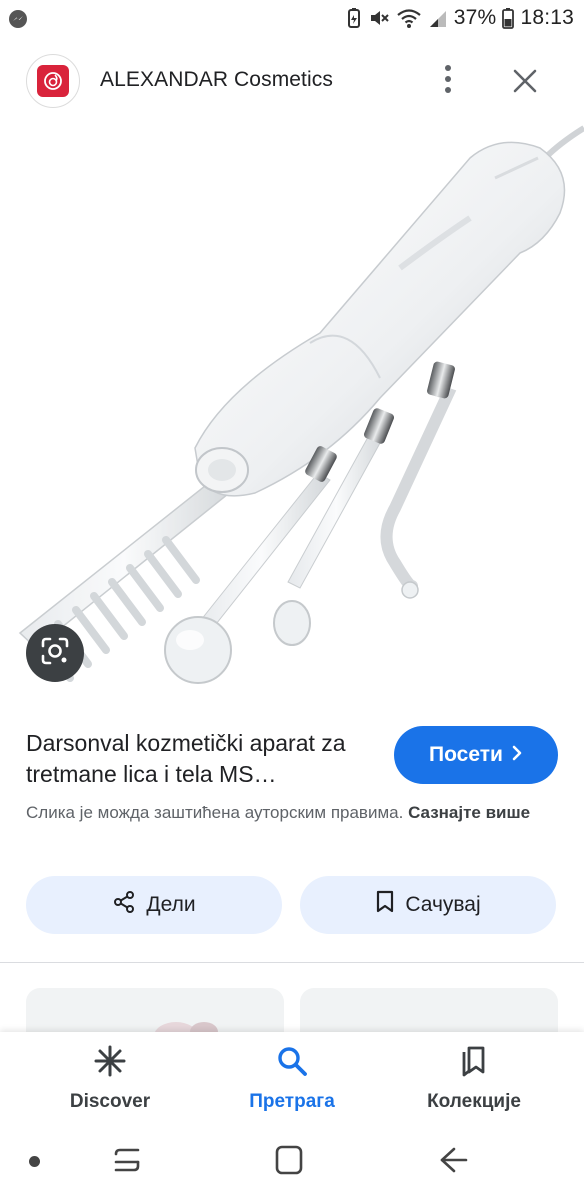  I want to click on google-lens-button, so click(55, 653).